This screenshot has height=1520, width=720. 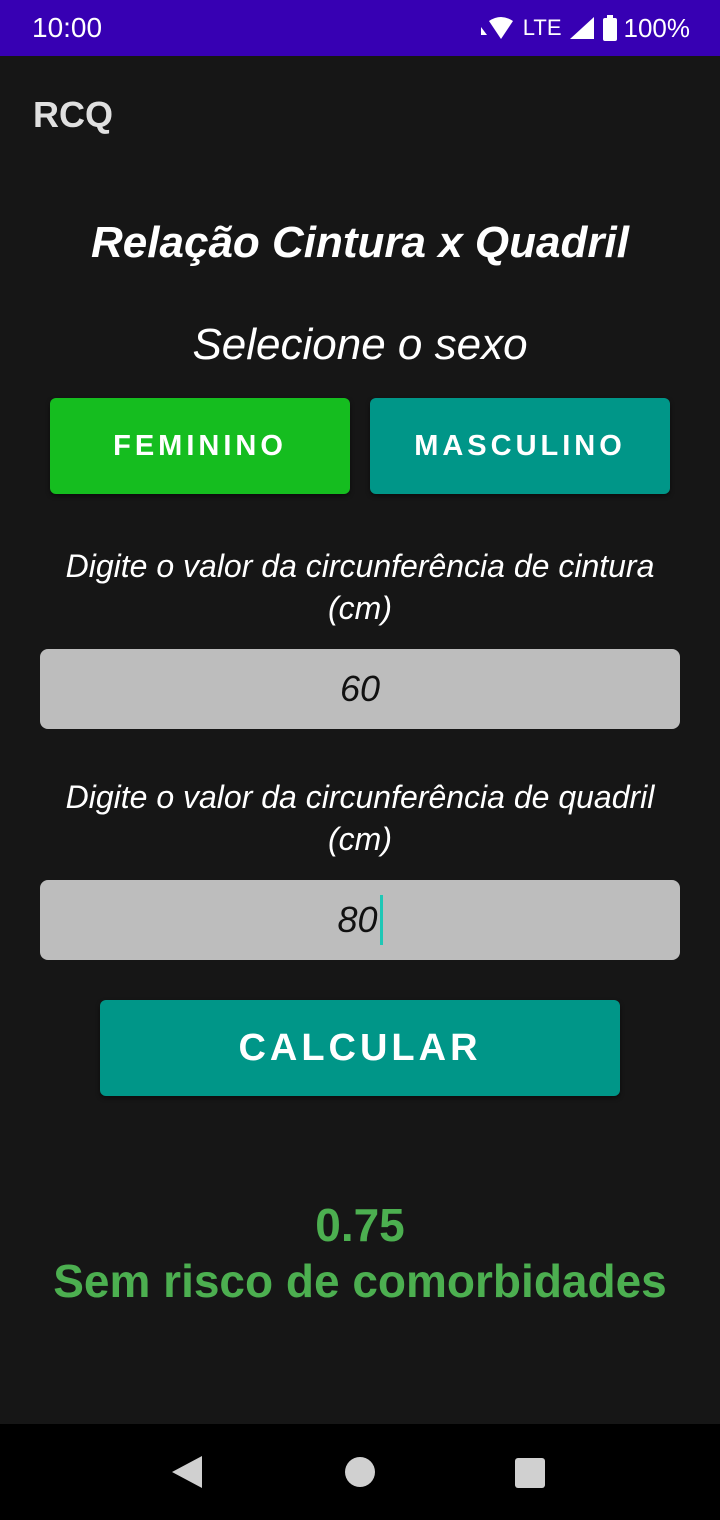 I want to click on navigation-bar, so click(x=360, y=1472).